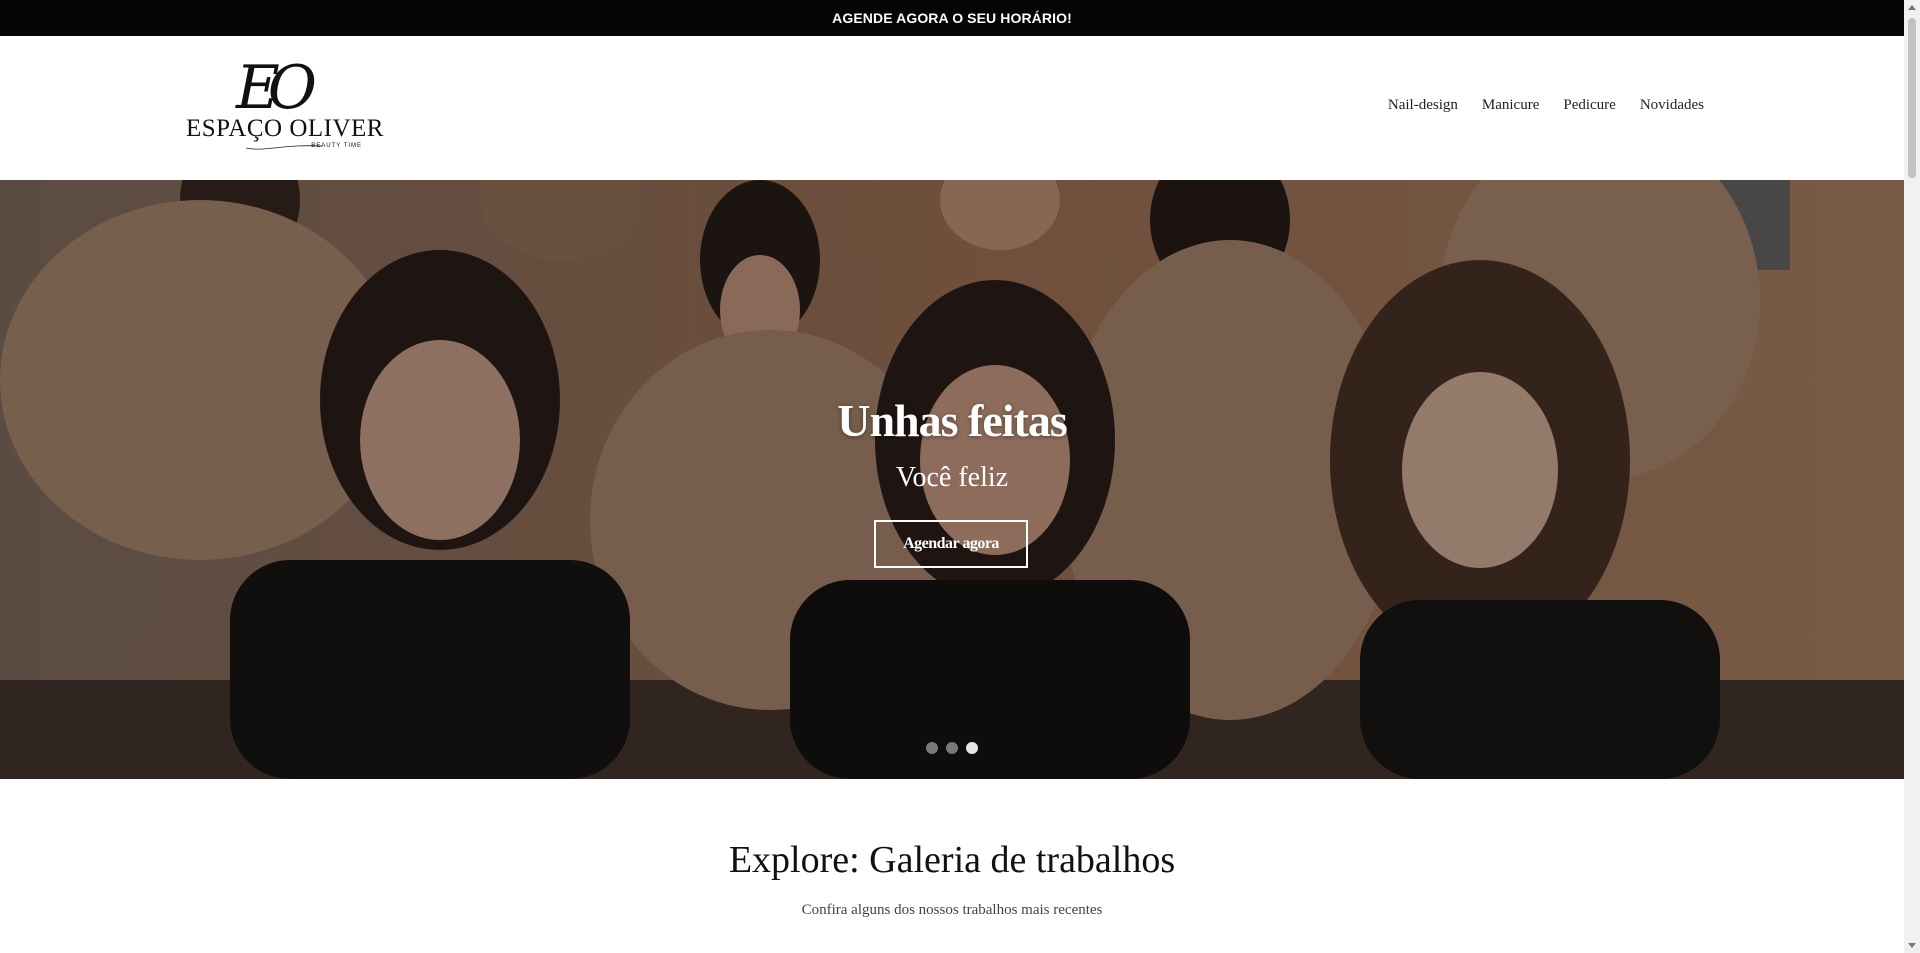  What do you see at coordinates (1912, 98) in the screenshot?
I see `scrollbar-thumb` at bounding box center [1912, 98].